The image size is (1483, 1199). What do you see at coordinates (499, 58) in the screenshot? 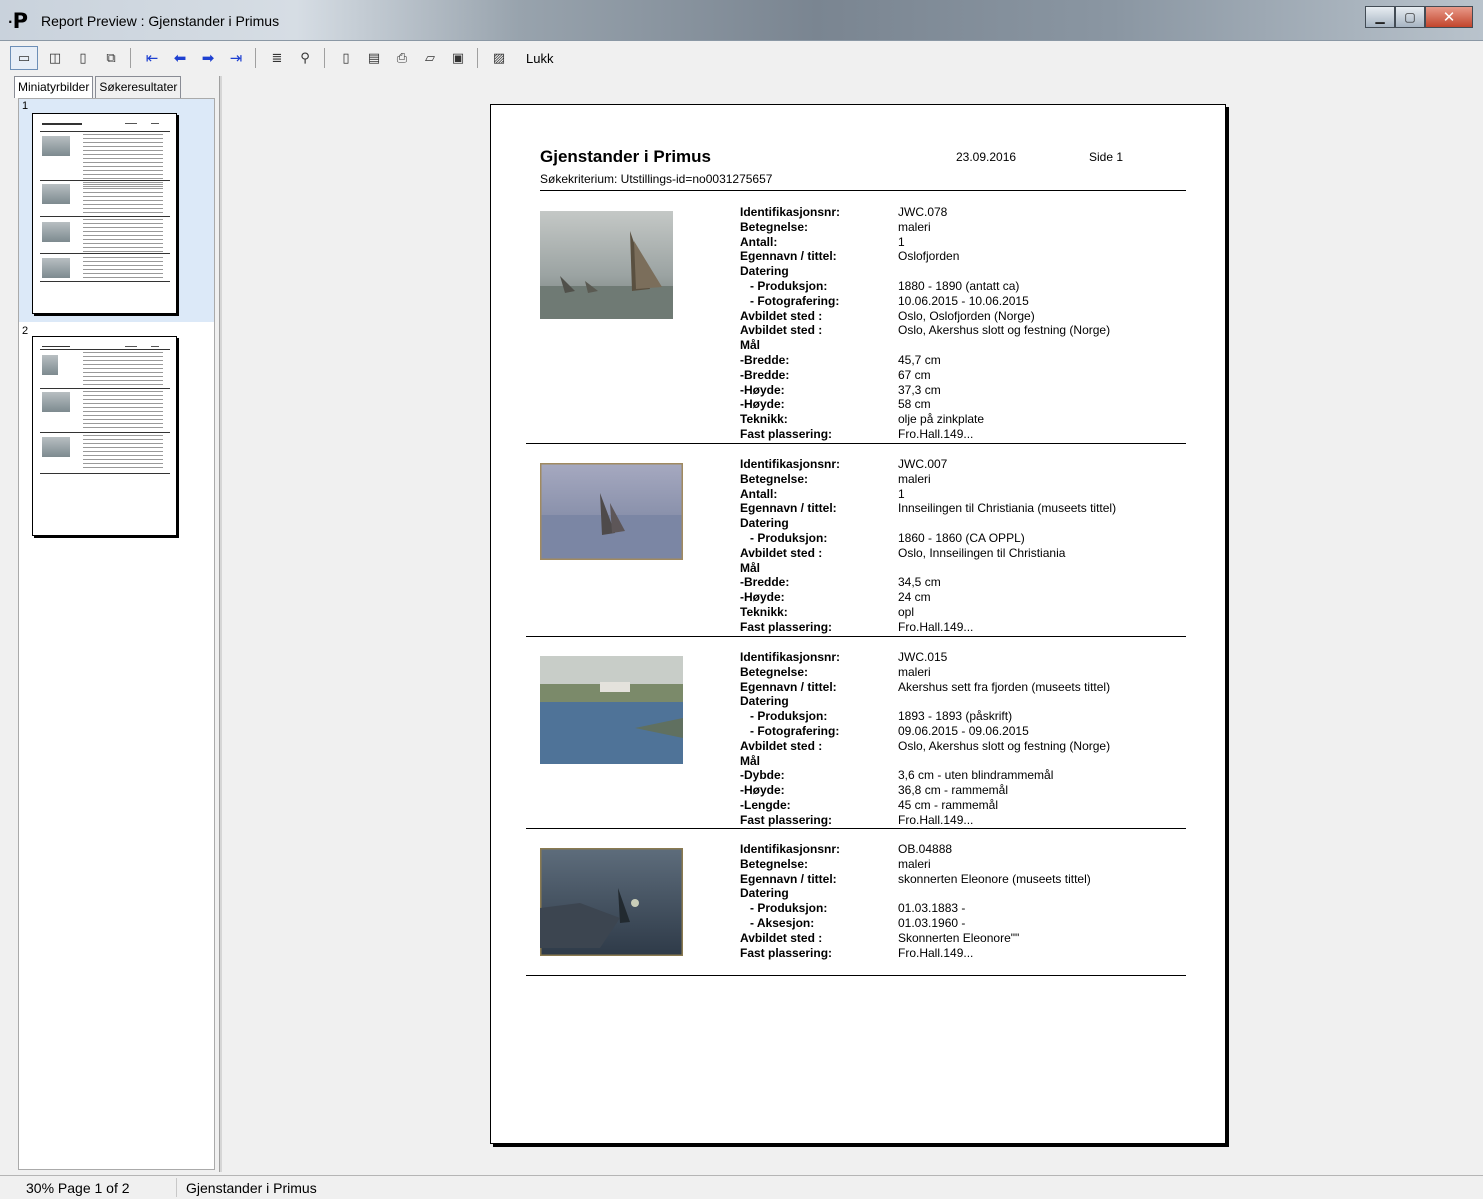
I see `export-icon: ▨` at bounding box center [499, 58].